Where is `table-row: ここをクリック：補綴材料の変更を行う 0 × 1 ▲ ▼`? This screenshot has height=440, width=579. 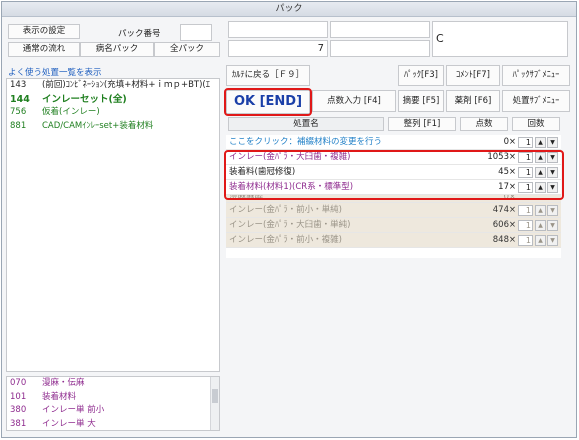
table-row: ここをクリック：補綴材料の変更を行う 0 × 1 ▲ ▼ is located at coordinates (393, 142).